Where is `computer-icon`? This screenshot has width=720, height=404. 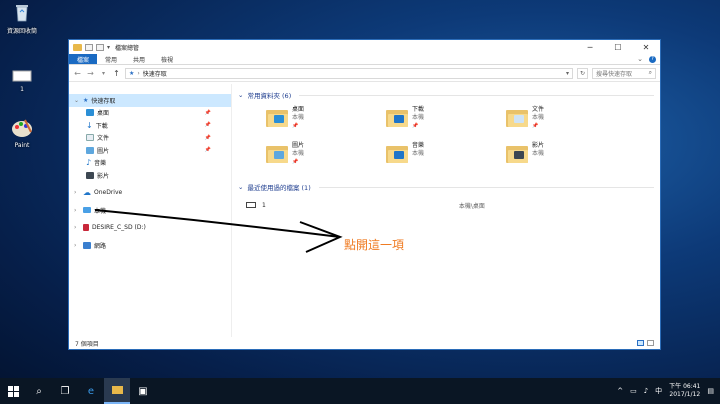 computer-icon is located at coordinates (87, 210).